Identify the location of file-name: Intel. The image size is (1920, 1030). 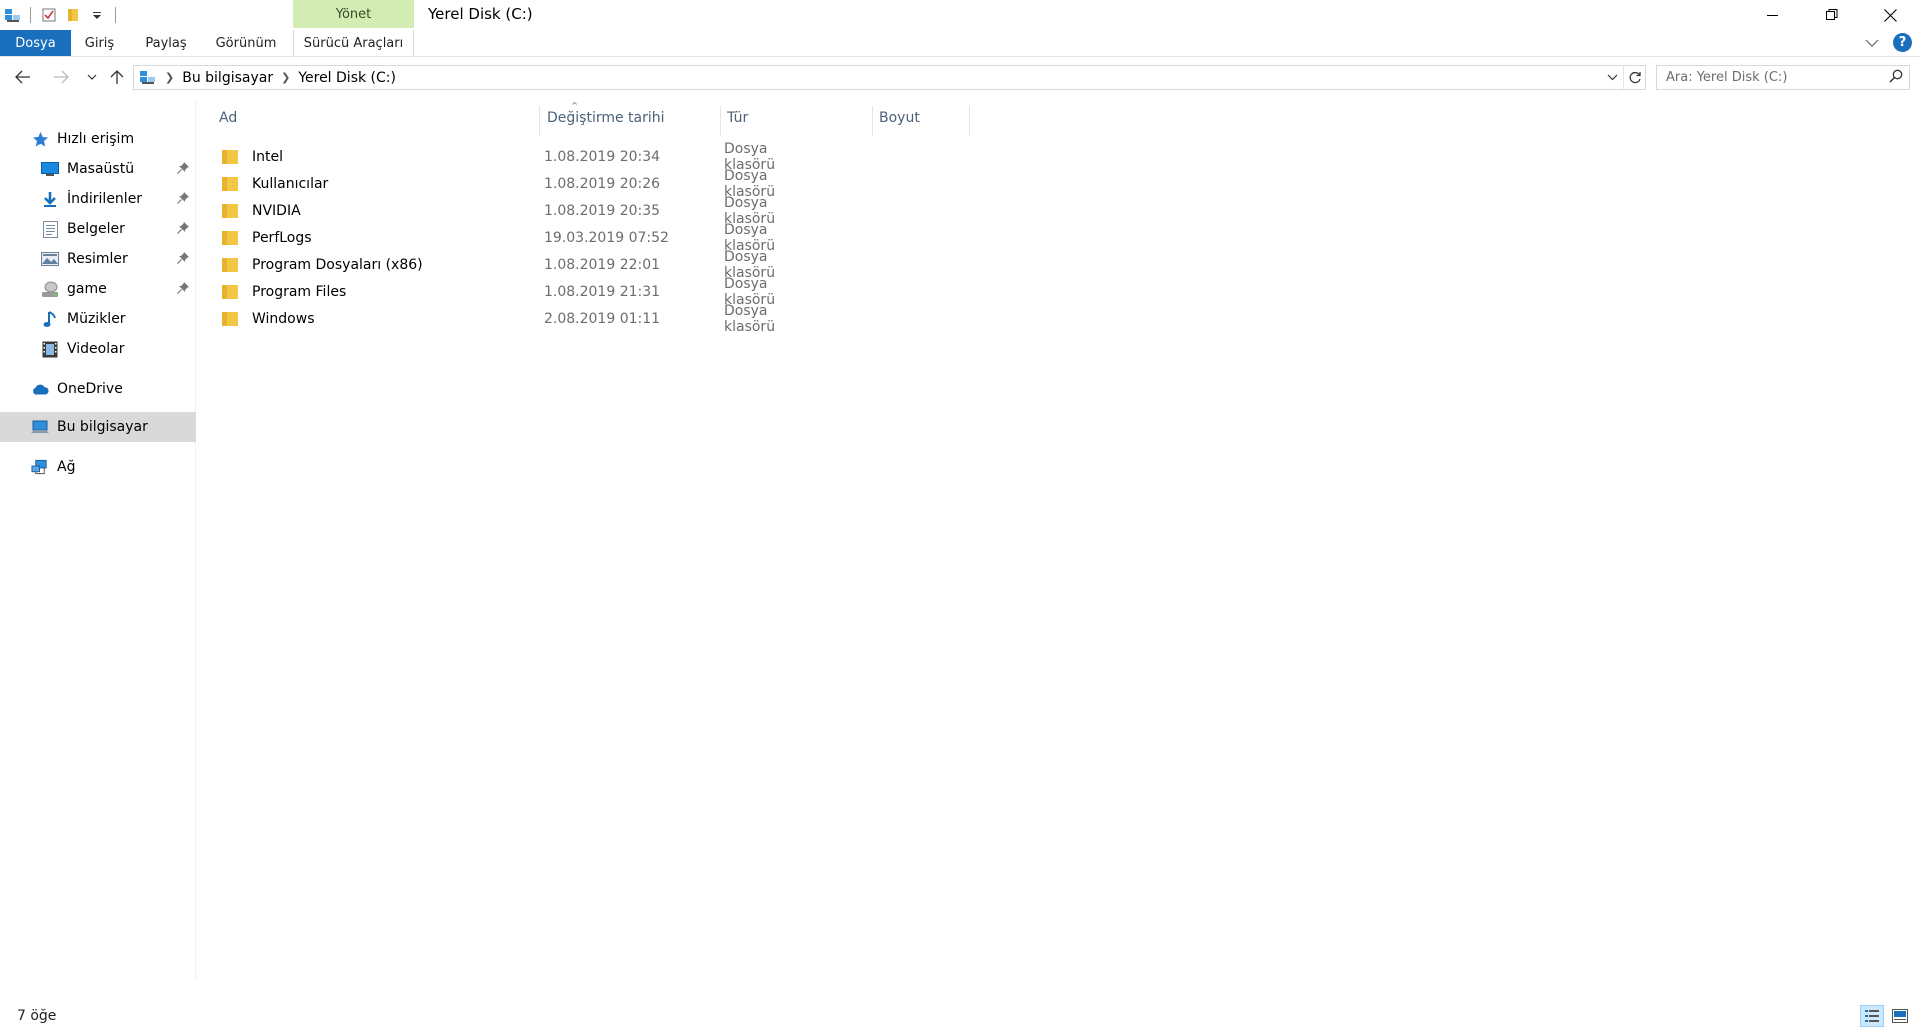
(267, 156).